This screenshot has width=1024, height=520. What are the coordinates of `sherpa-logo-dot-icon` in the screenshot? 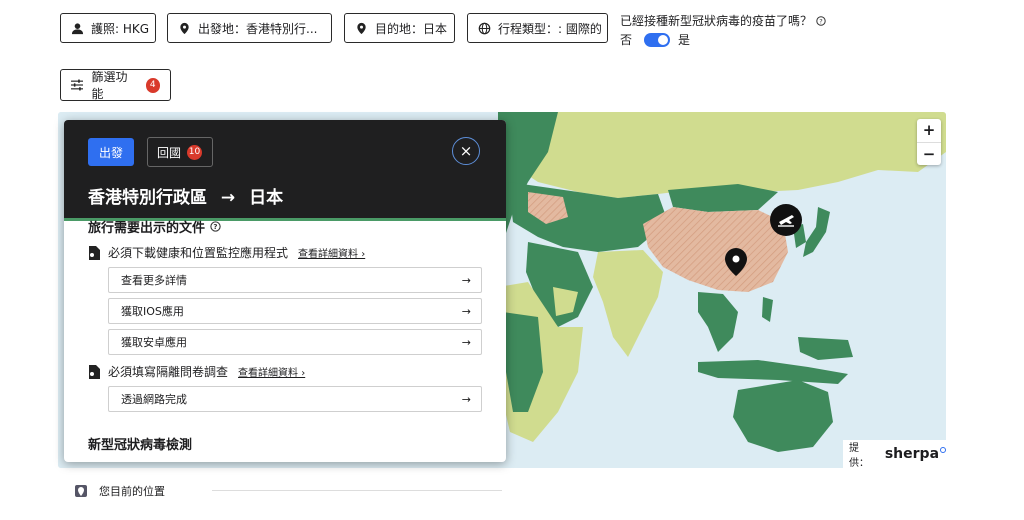 It's located at (943, 450).